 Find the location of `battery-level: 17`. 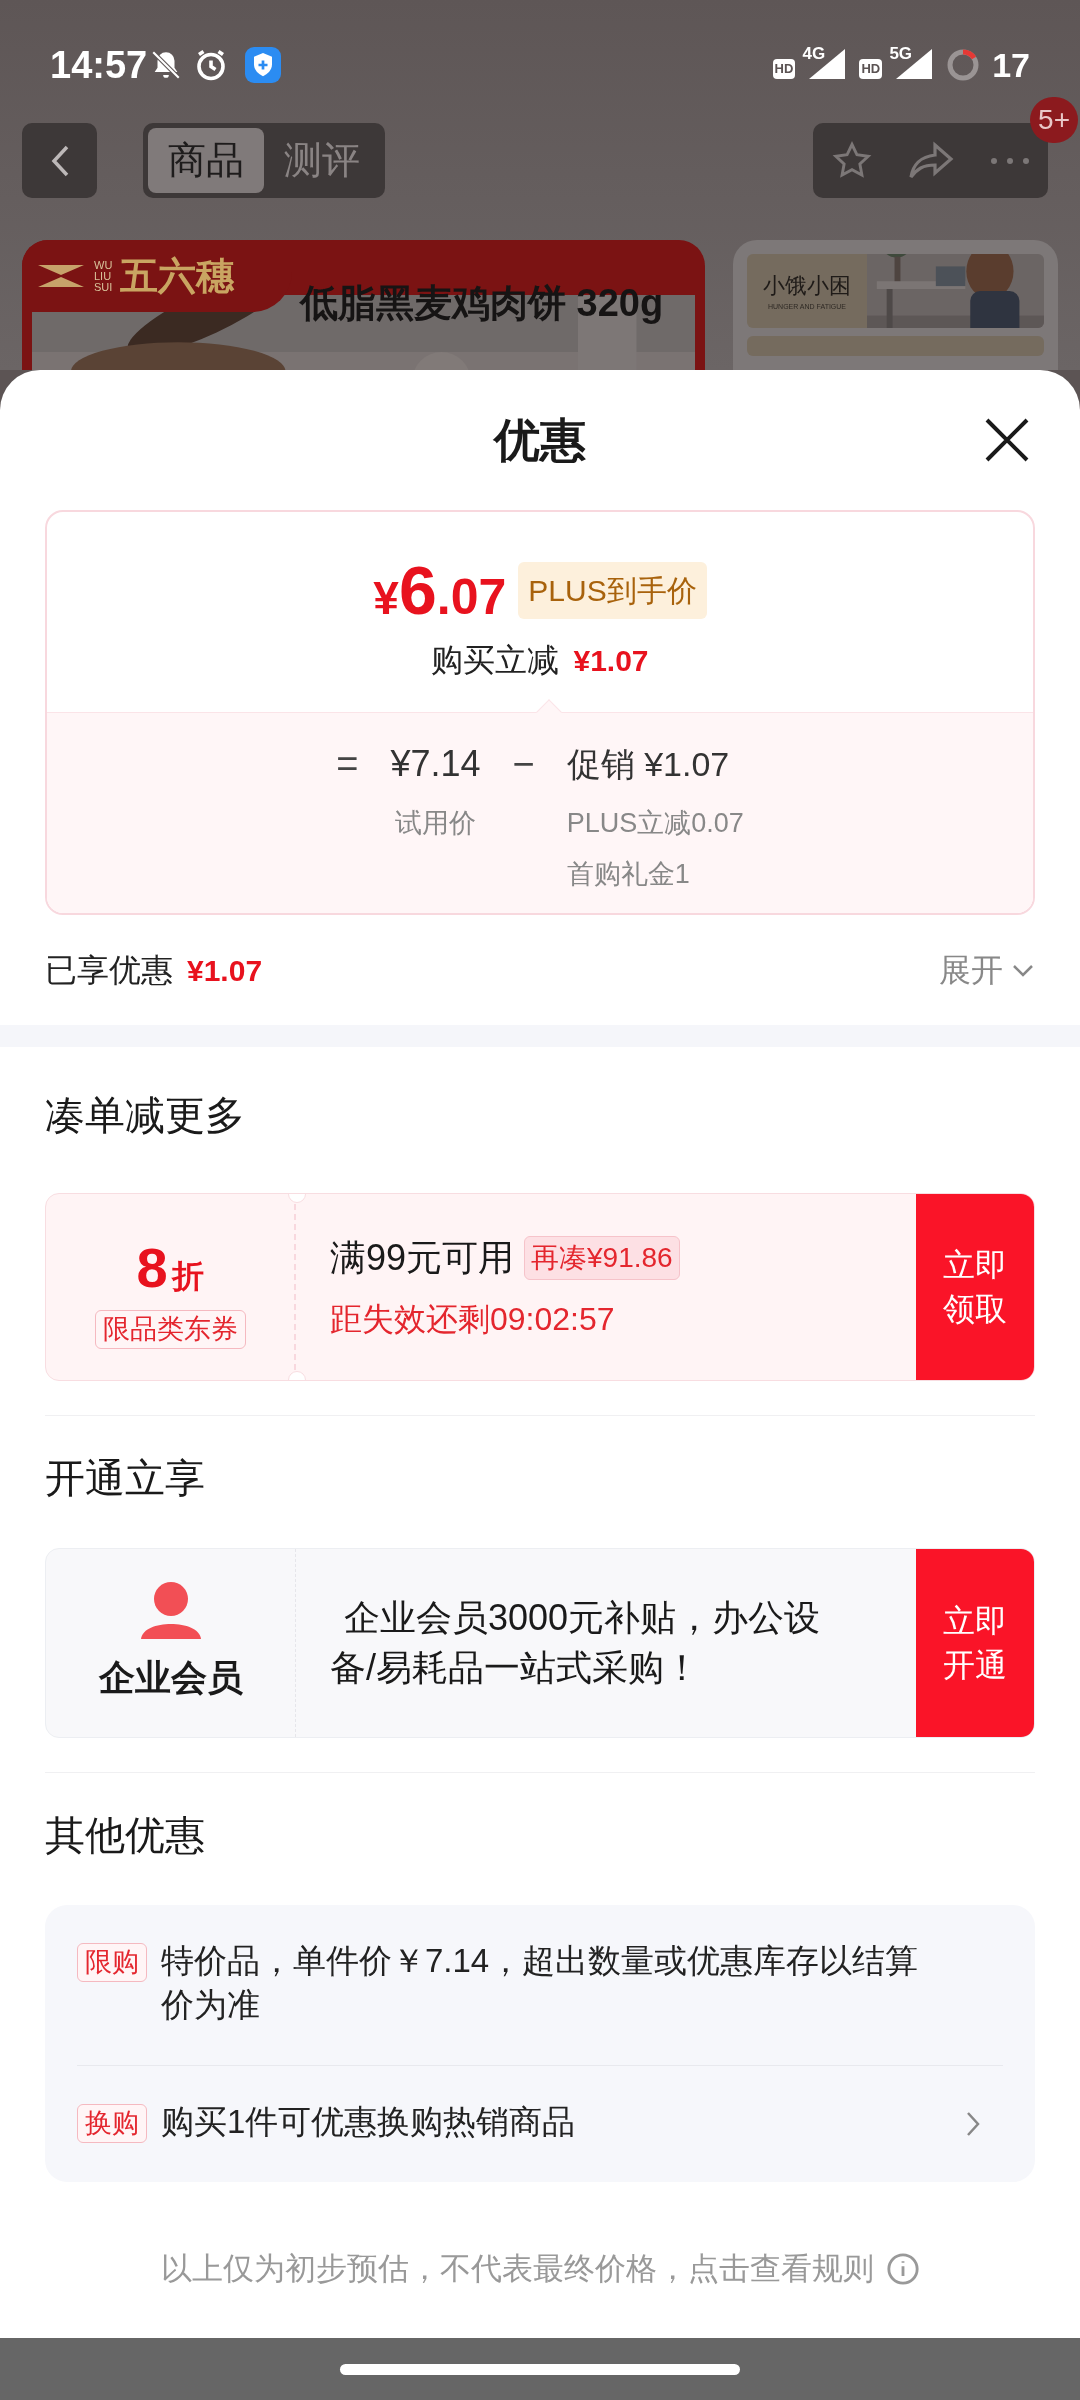

battery-level: 17 is located at coordinates (1011, 65).